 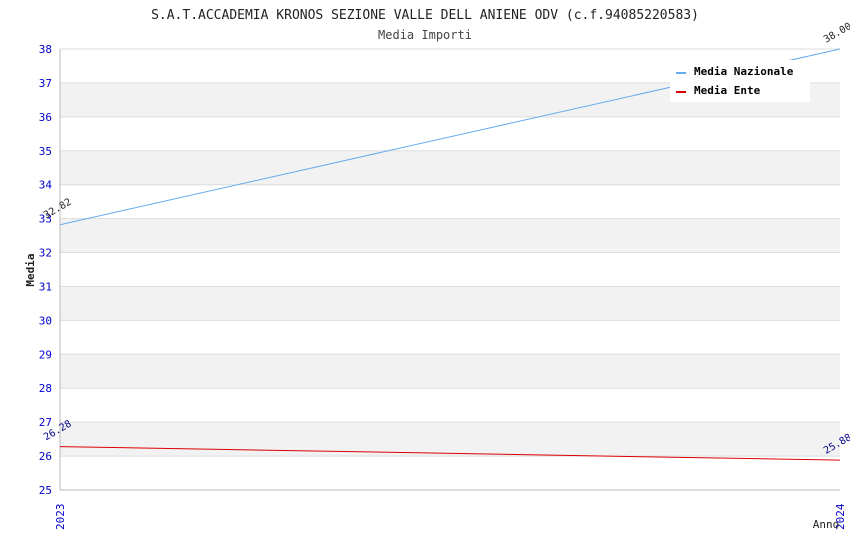 I want to click on y-axis-label: Media, so click(x=30, y=269).